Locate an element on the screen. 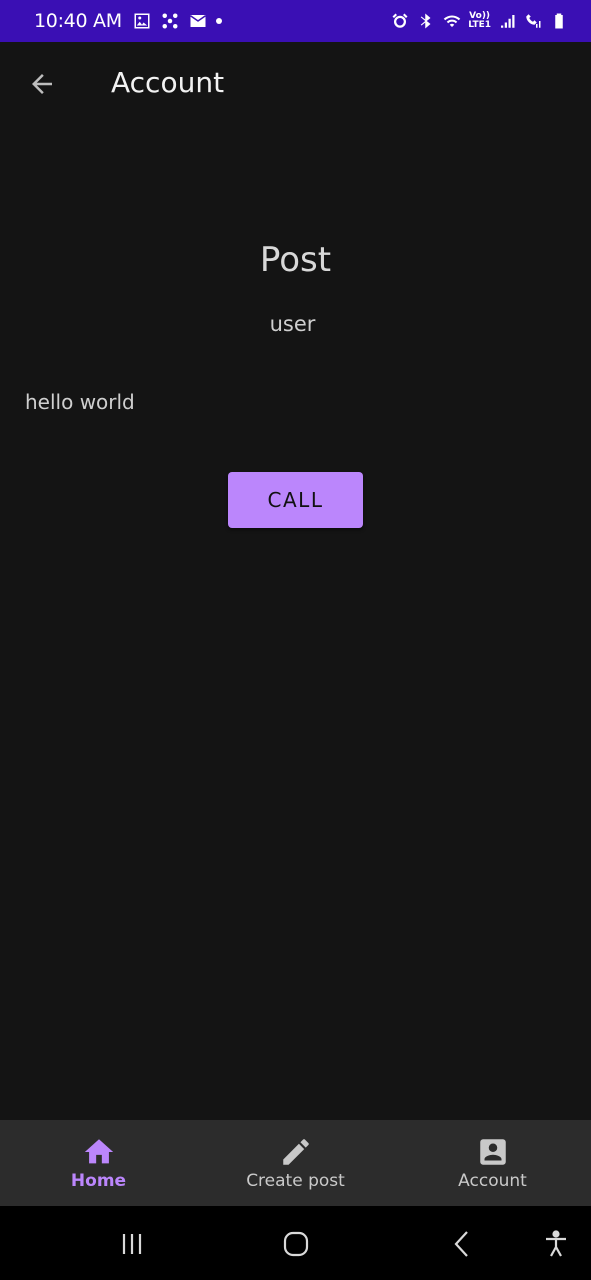 The image size is (591, 1280). bottom-nav: Home Create post Account is located at coordinates (295, 1163).